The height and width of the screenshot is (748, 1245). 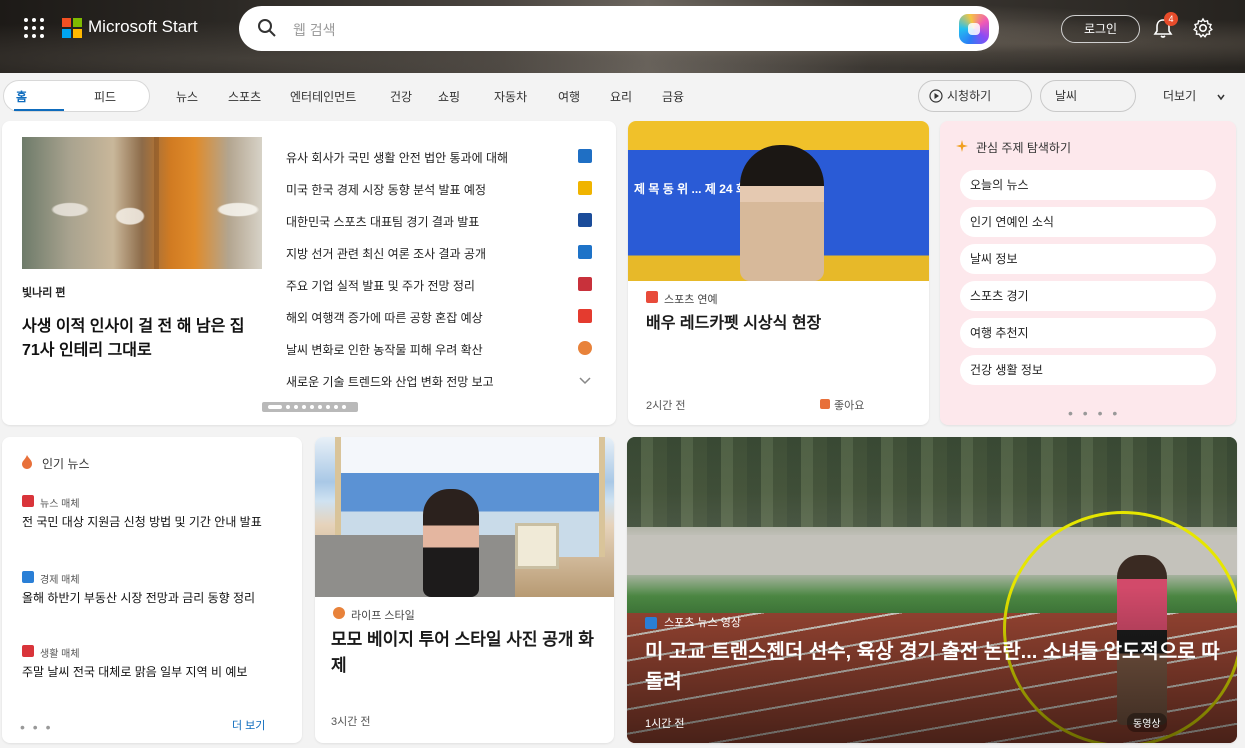 What do you see at coordinates (673, 96) in the screenshot?
I see `tab-finance: 금융` at bounding box center [673, 96].